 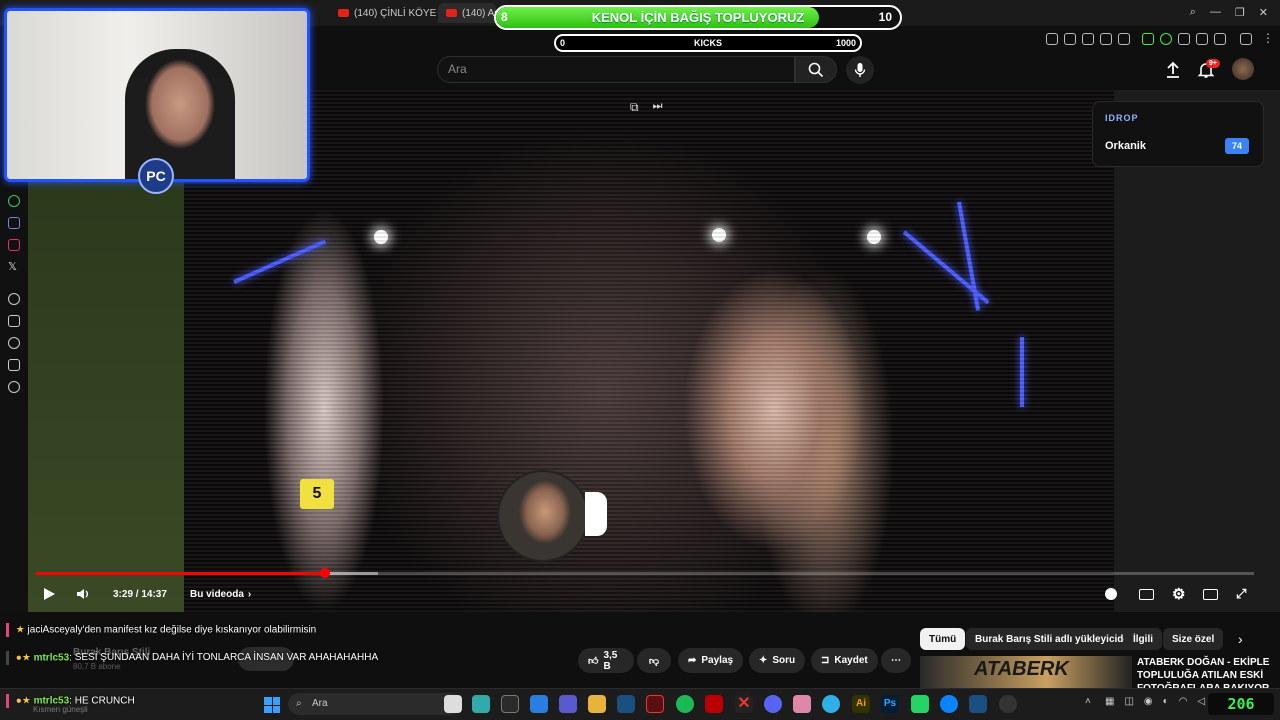 I want to click on settings-button: ⚙, so click(x=1178, y=594).